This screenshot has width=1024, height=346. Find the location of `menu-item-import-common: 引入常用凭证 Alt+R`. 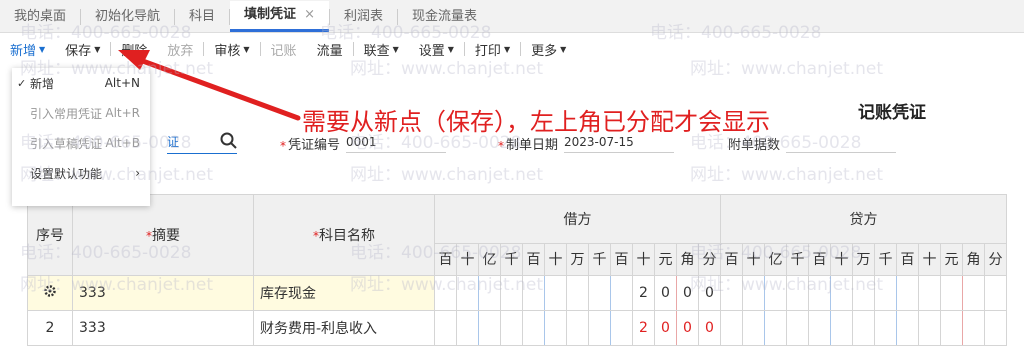

menu-item-import-common: 引入常用凭证 Alt+R is located at coordinates (81, 113).